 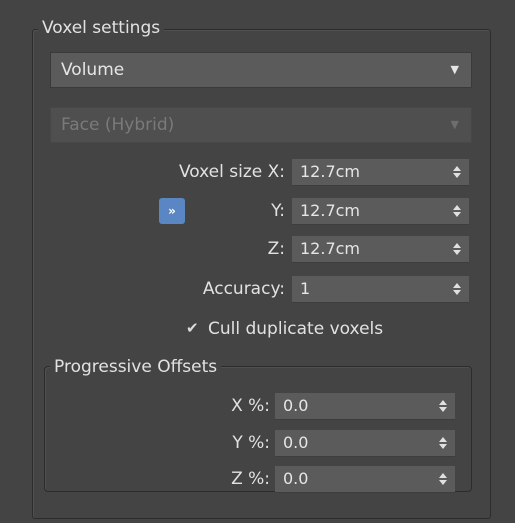 I want to click on voxel-size-z-spinner: 12.7cm, so click(x=380, y=249).